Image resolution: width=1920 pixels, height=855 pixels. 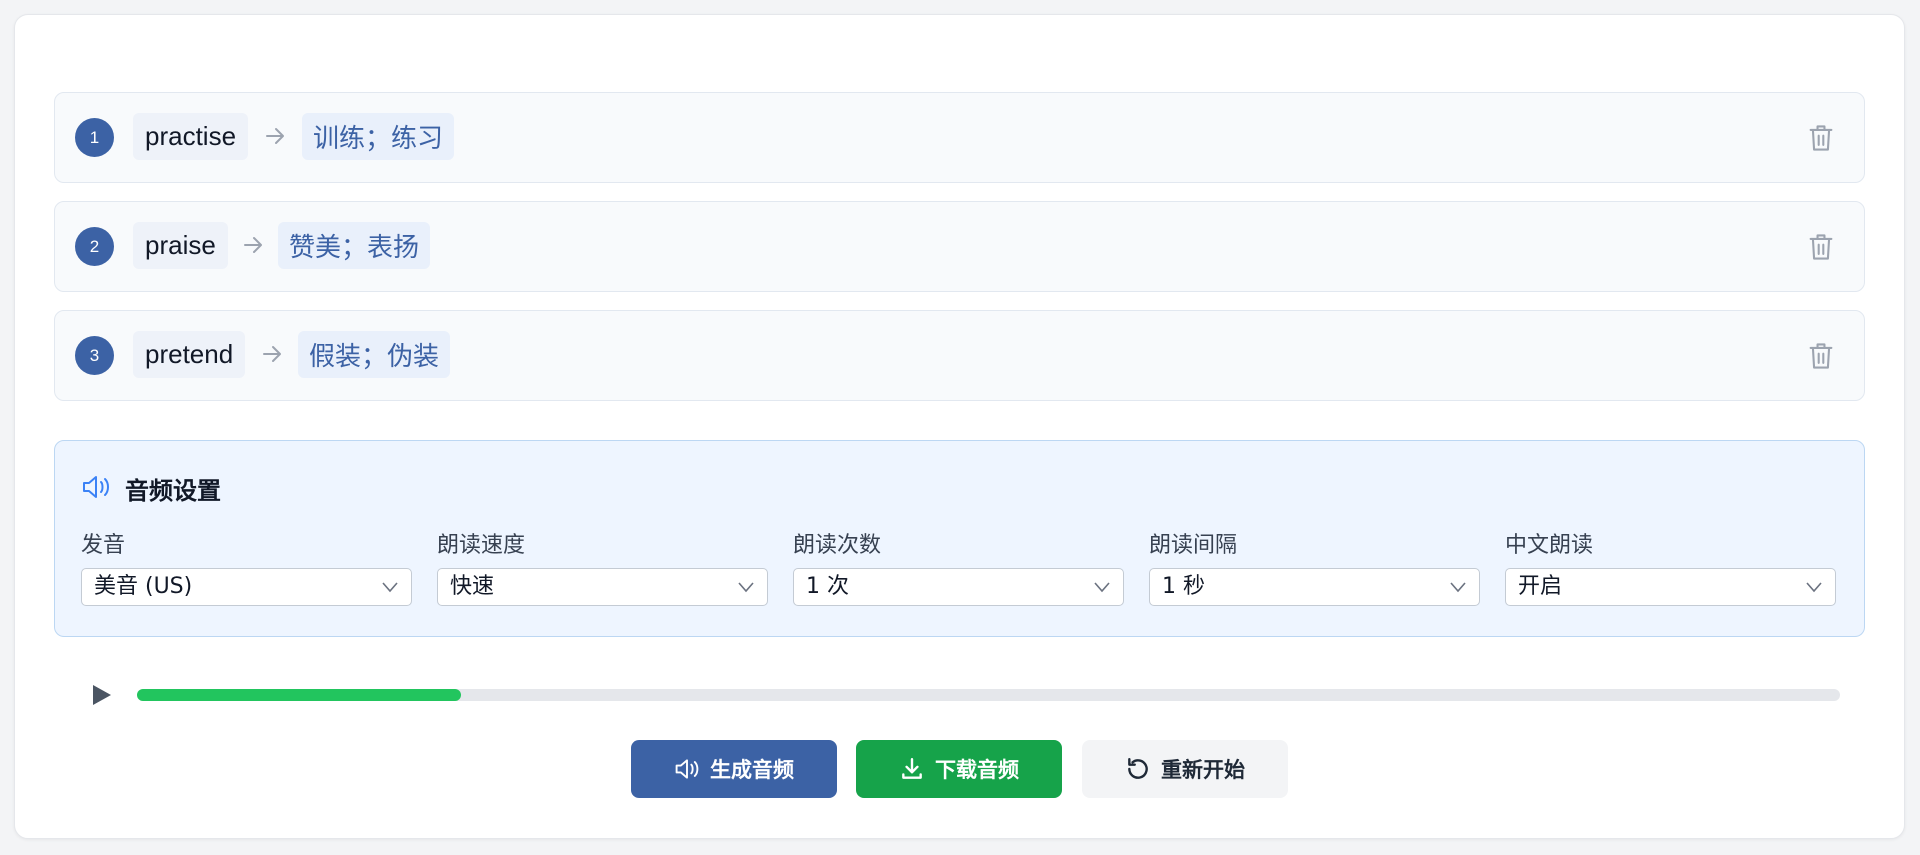 What do you see at coordinates (1314, 587) in the screenshot?
I see `interval-select: 1 秒` at bounding box center [1314, 587].